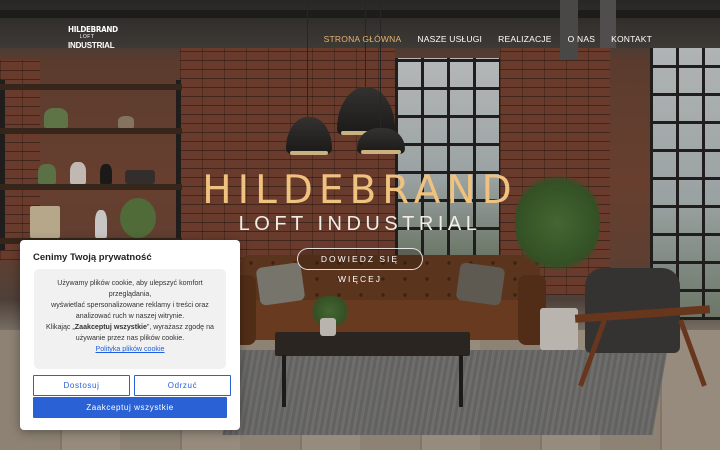 The width and height of the screenshot is (720, 450). What do you see at coordinates (182, 385) in the screenshot?
I see `reject-button: Odrzuć` at bounding box center [182, 385].